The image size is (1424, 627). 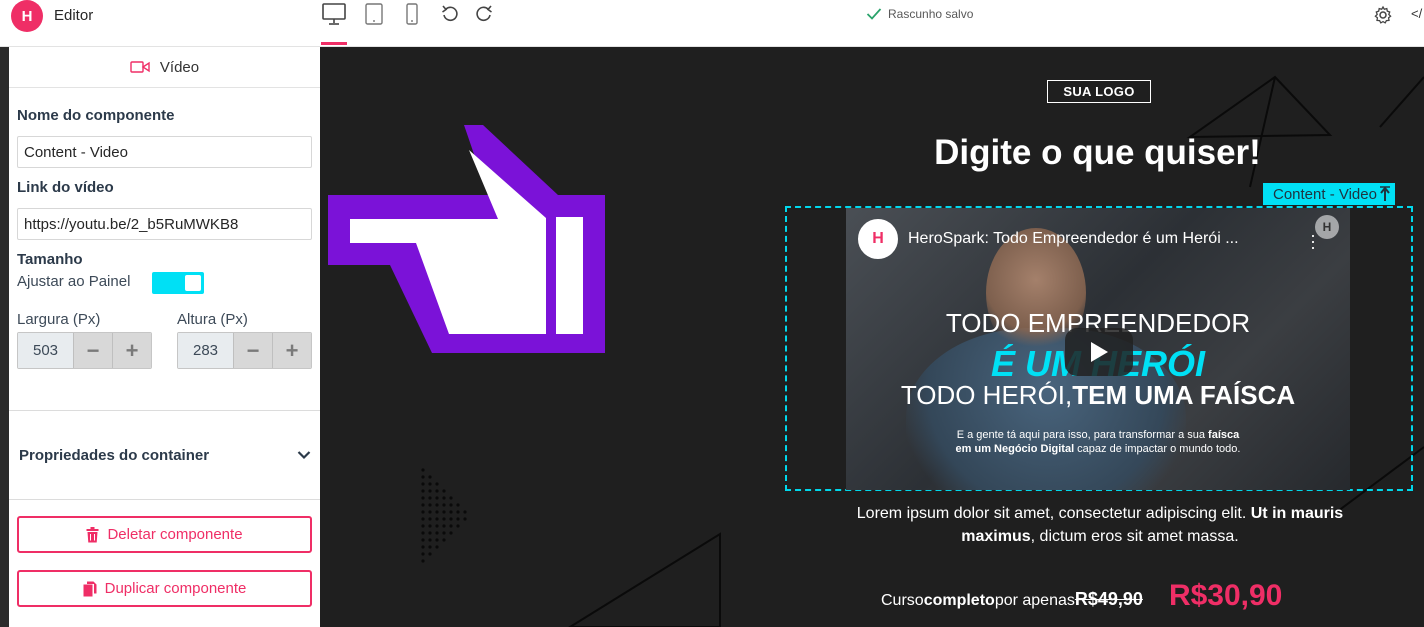 I want to click on app-title: Editor, so click(x=74, y=15).